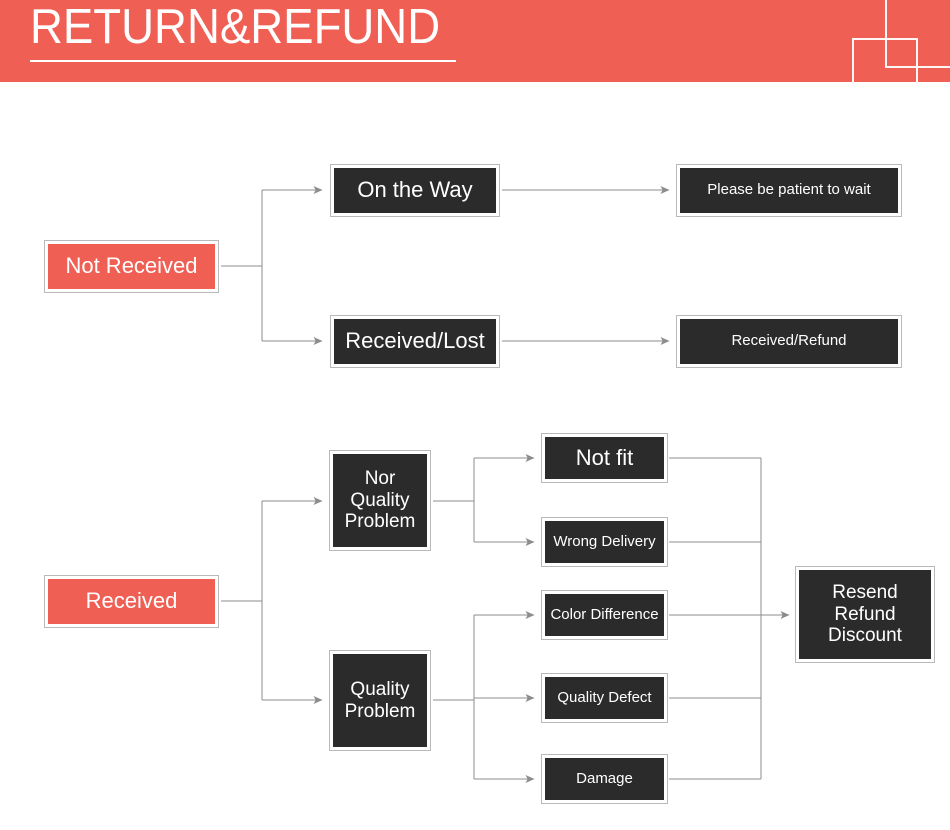 The image size is (950, 830). I want to click on node-nor-quality-problem-line-3: Problem, so click(380, 522).